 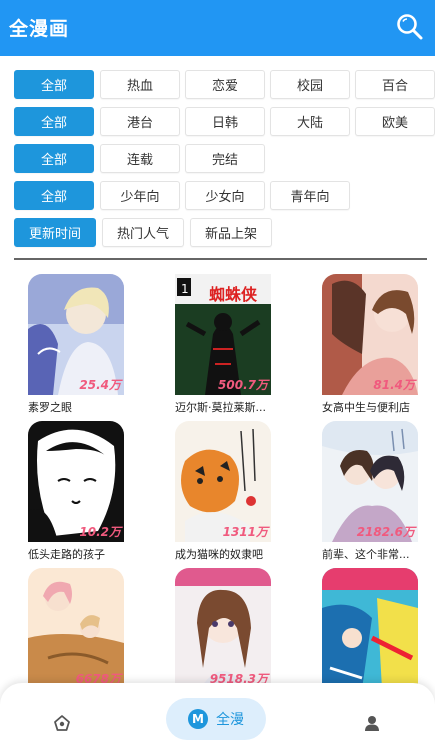 What do you see at coordinates (223, 334) in the screenshot?
I see `comic-cover: 蜘蛛侠 1 500.7万` at bounding box center [223, 334].